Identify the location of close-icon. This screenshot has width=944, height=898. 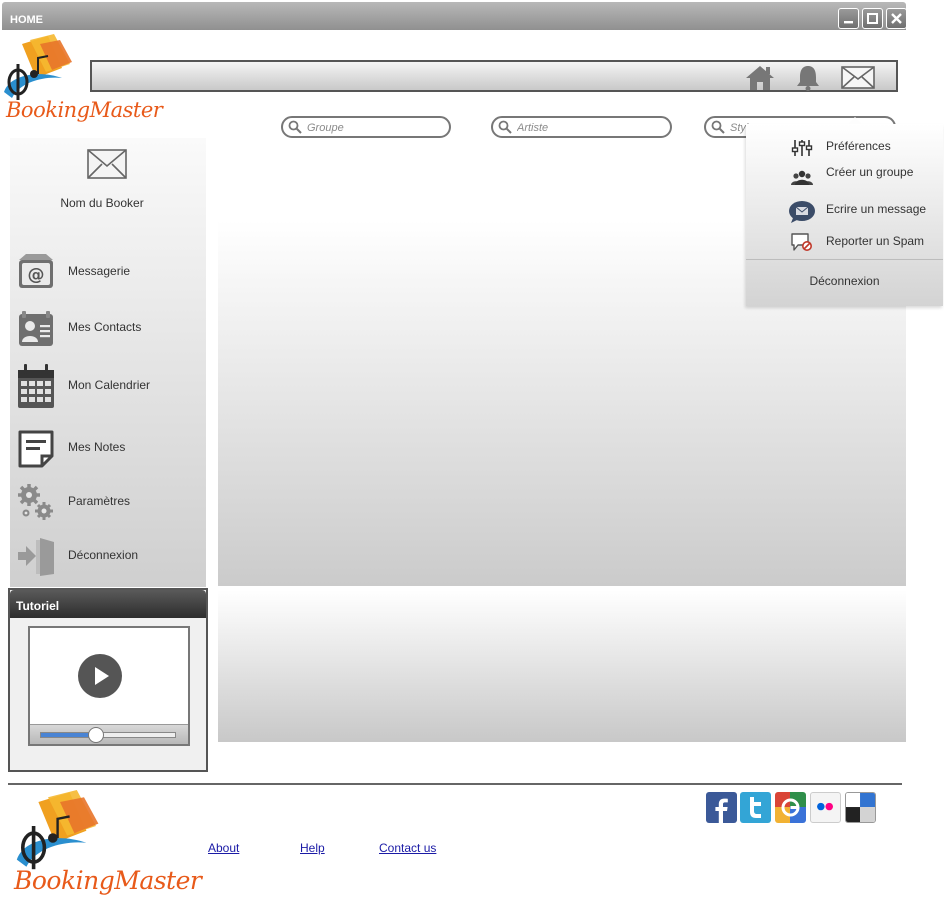
(896, 18).